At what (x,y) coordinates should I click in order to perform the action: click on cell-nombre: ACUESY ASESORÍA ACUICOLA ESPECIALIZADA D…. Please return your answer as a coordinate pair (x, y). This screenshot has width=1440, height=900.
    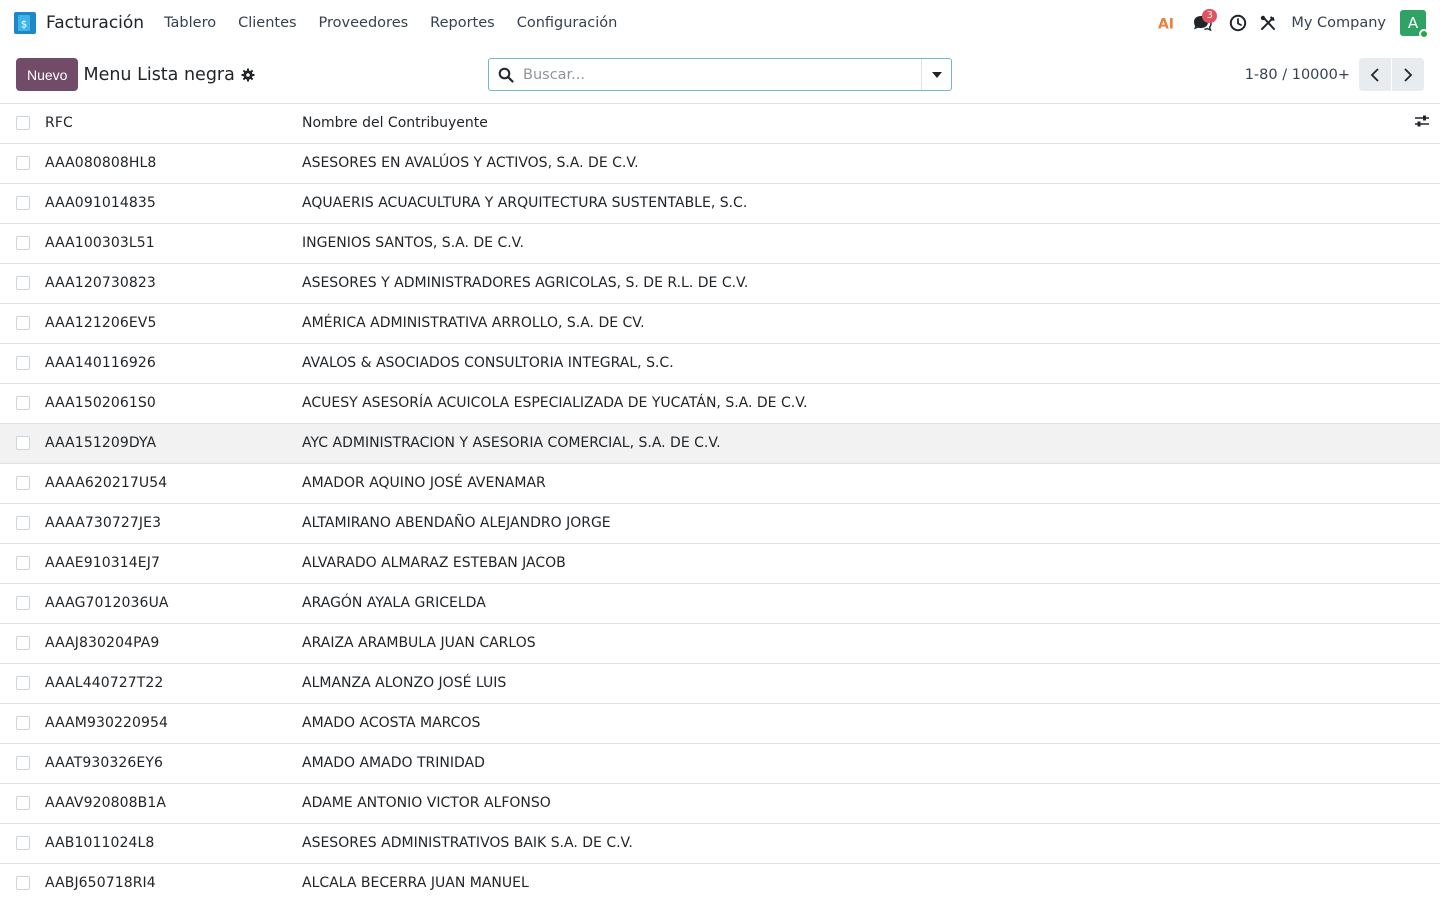
    Looking at the image, I should click on (851, 403).